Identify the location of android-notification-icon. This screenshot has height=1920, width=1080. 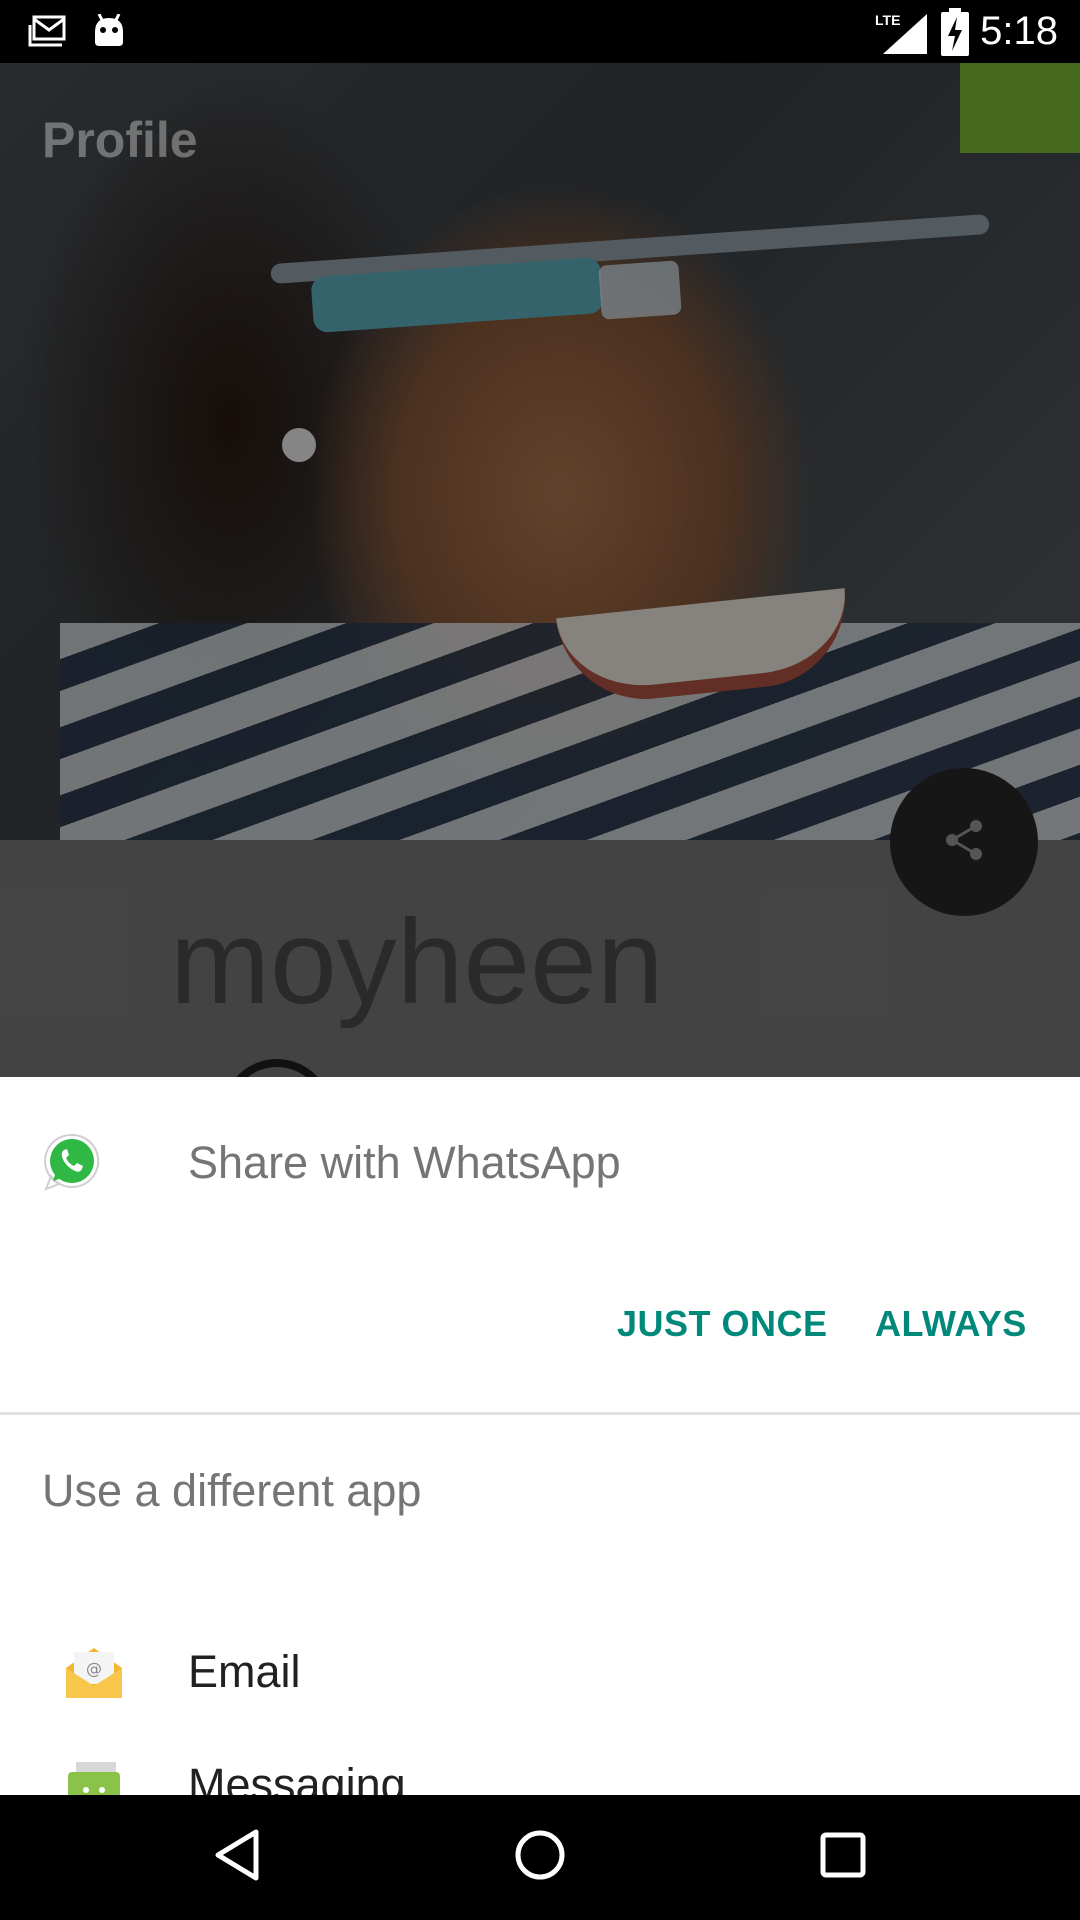
(109, 32).